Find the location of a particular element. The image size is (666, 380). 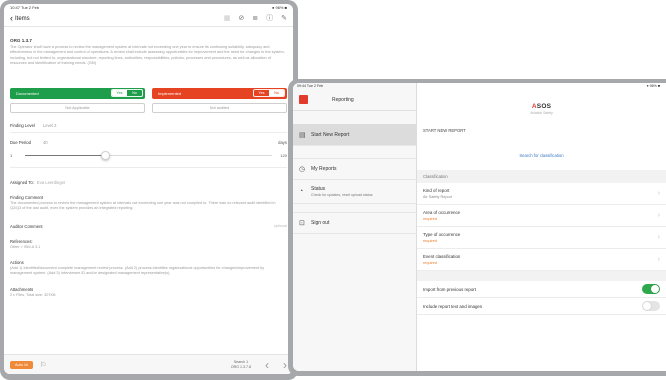

search-position: Search 1 ORG 1.3.7.8 is located at coordinates (241, 364).